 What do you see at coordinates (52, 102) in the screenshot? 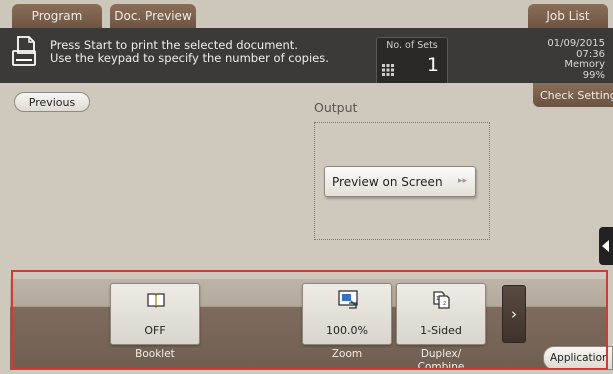
I see `previous-button: Previous` at bounding box center [52, 102].